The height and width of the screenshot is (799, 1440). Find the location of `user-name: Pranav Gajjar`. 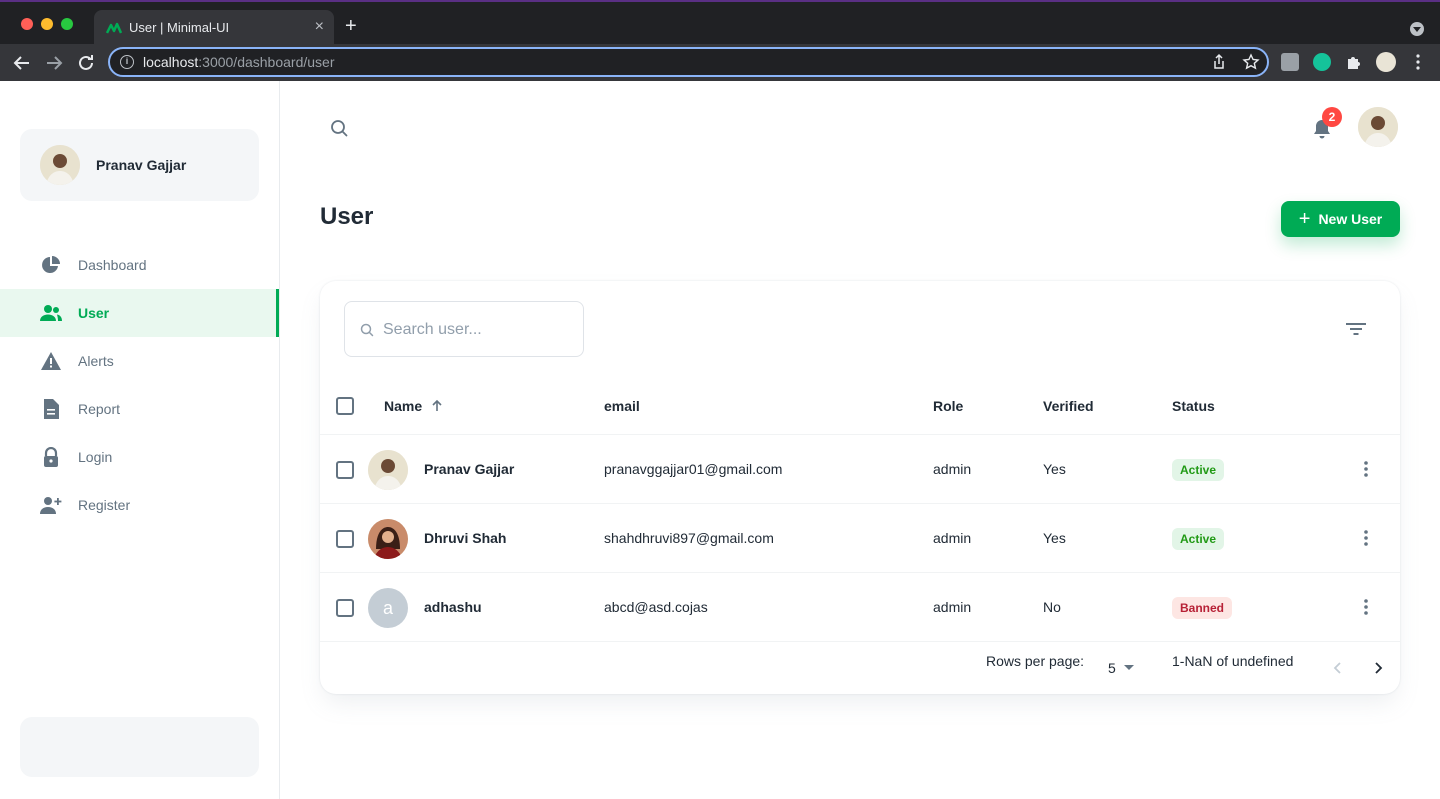

user-name: Pranav Gajjar is located at coordinates (469, 469).